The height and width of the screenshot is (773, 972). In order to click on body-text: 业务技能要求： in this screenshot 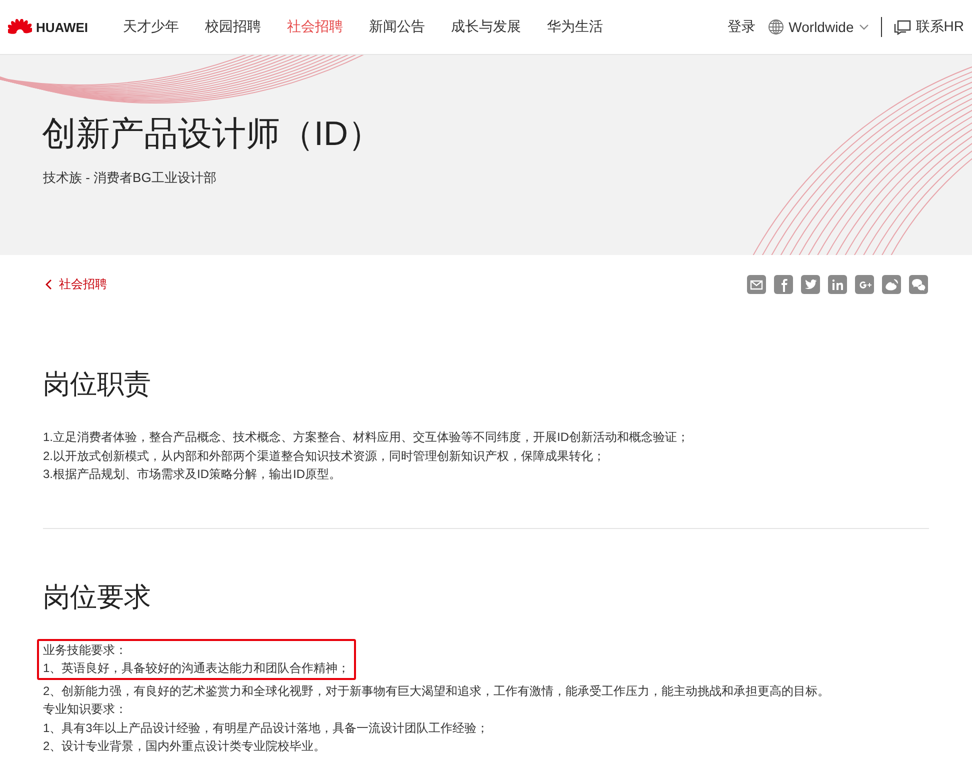, I will do `click(85, 650)`.